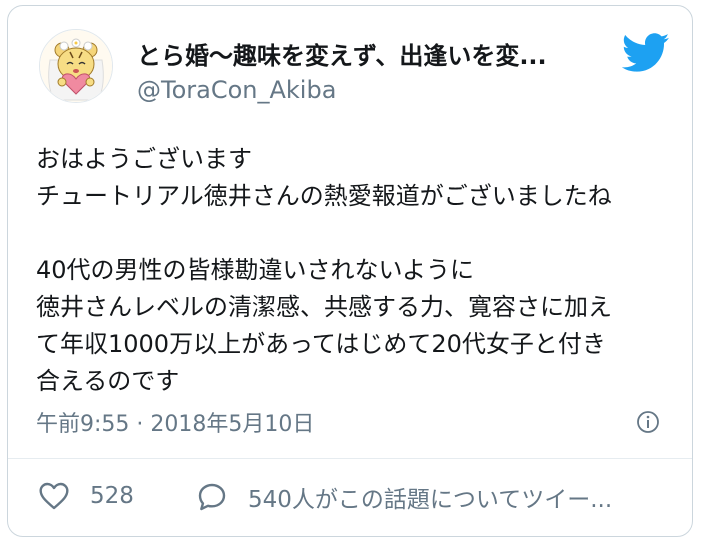 This screenshot has width=702, height=544. Describe the element at coordinates (356, 233) in the screenshot. I see `tweet-line` at that location.